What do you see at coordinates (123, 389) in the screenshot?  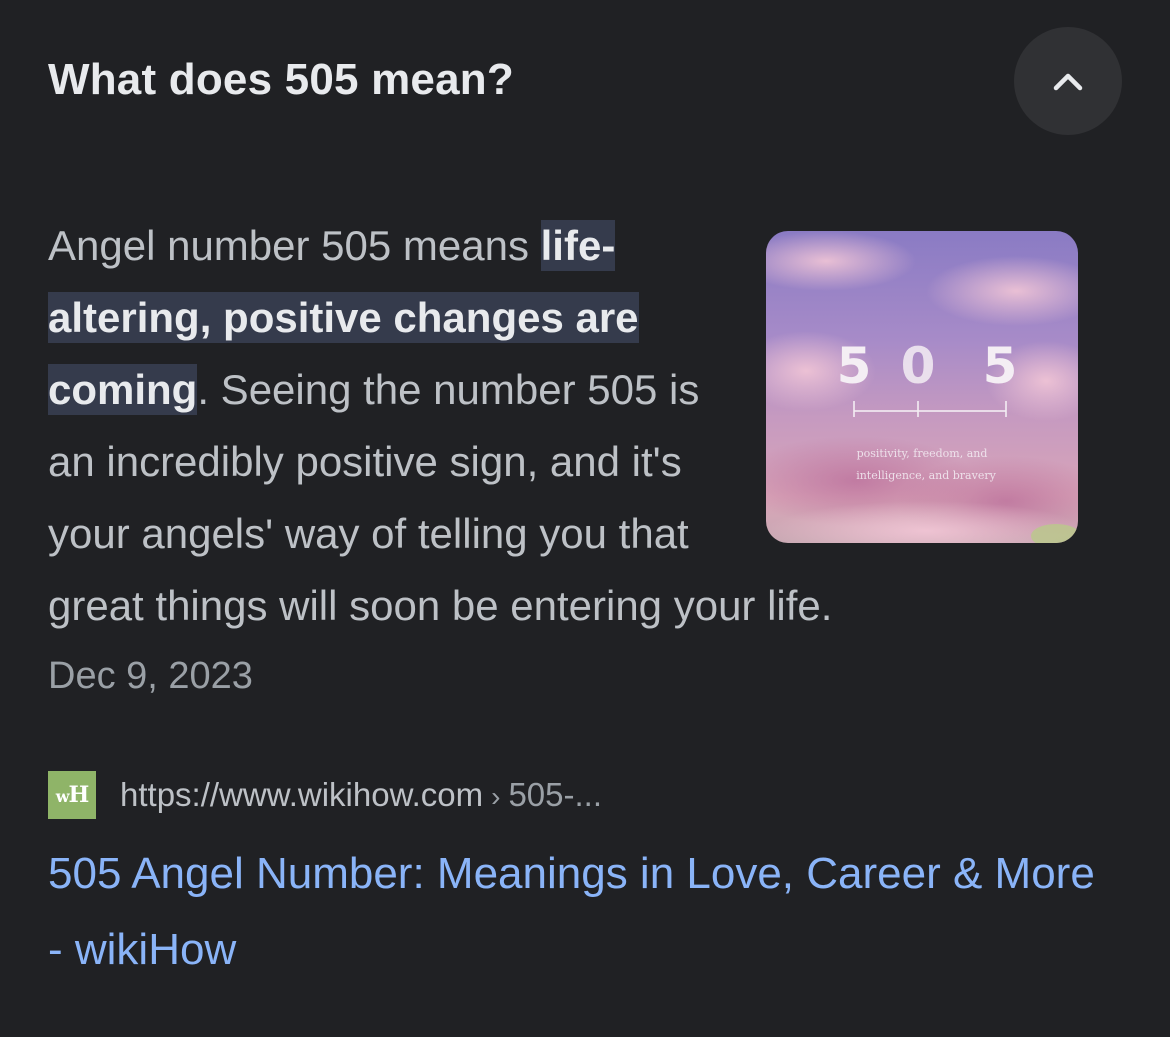 I see `snippet-highlight: coming` at bounding box center [123, 389].